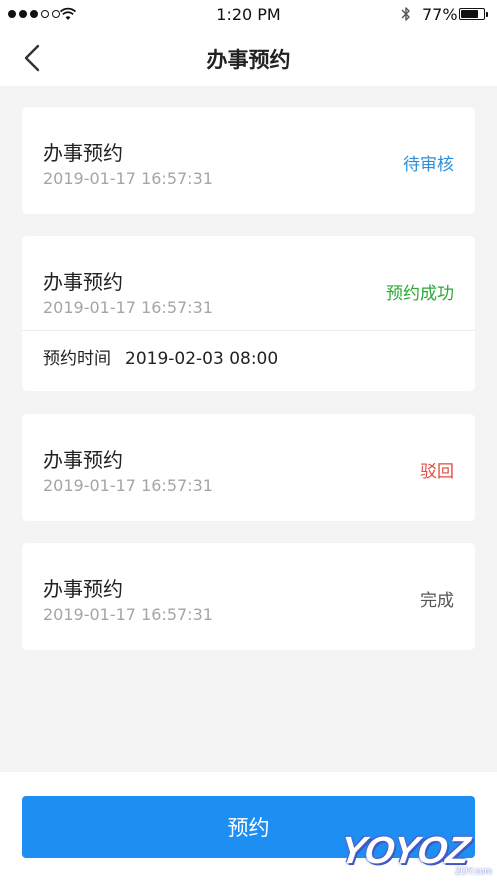 The height and width of the screenshot is (883, 497). What do you see at coordinates (77, 359) in the screenshot?
I see `appointment-time-label: 预约时间` at bounding box center [77, 359].